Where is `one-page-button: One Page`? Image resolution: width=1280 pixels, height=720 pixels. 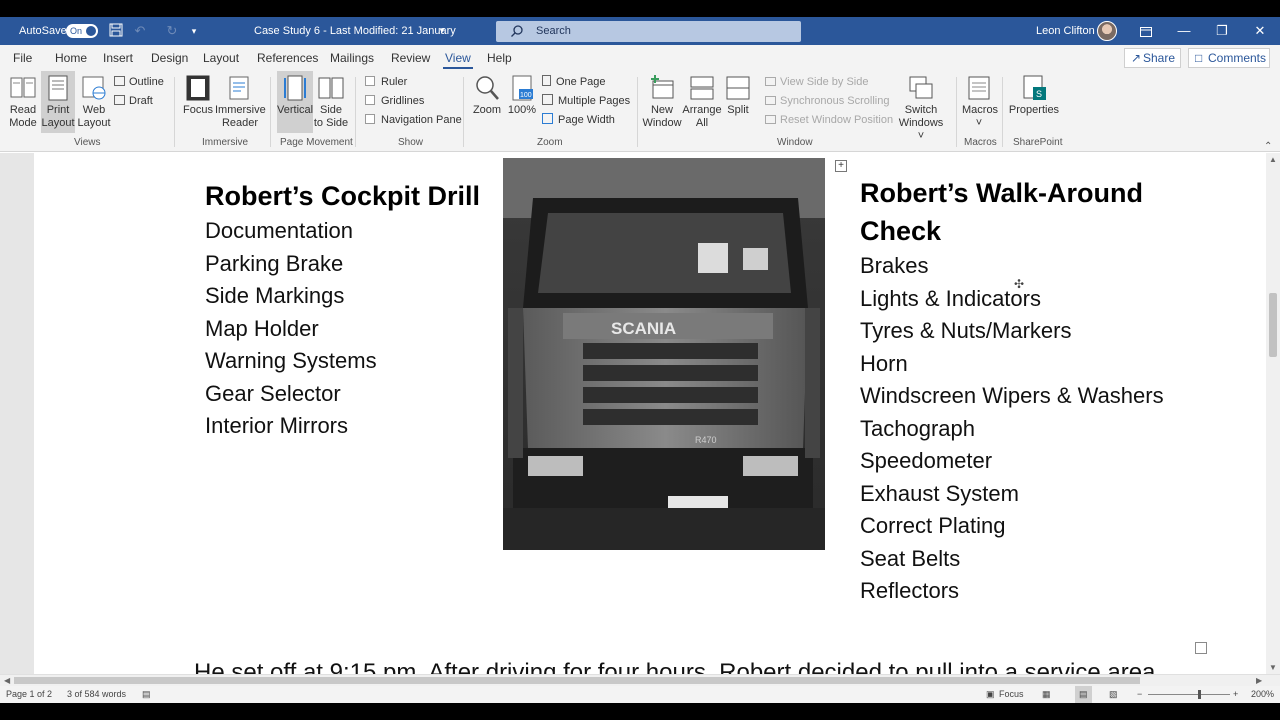 one-page-button: One Page is located at coordinates (574, 82).